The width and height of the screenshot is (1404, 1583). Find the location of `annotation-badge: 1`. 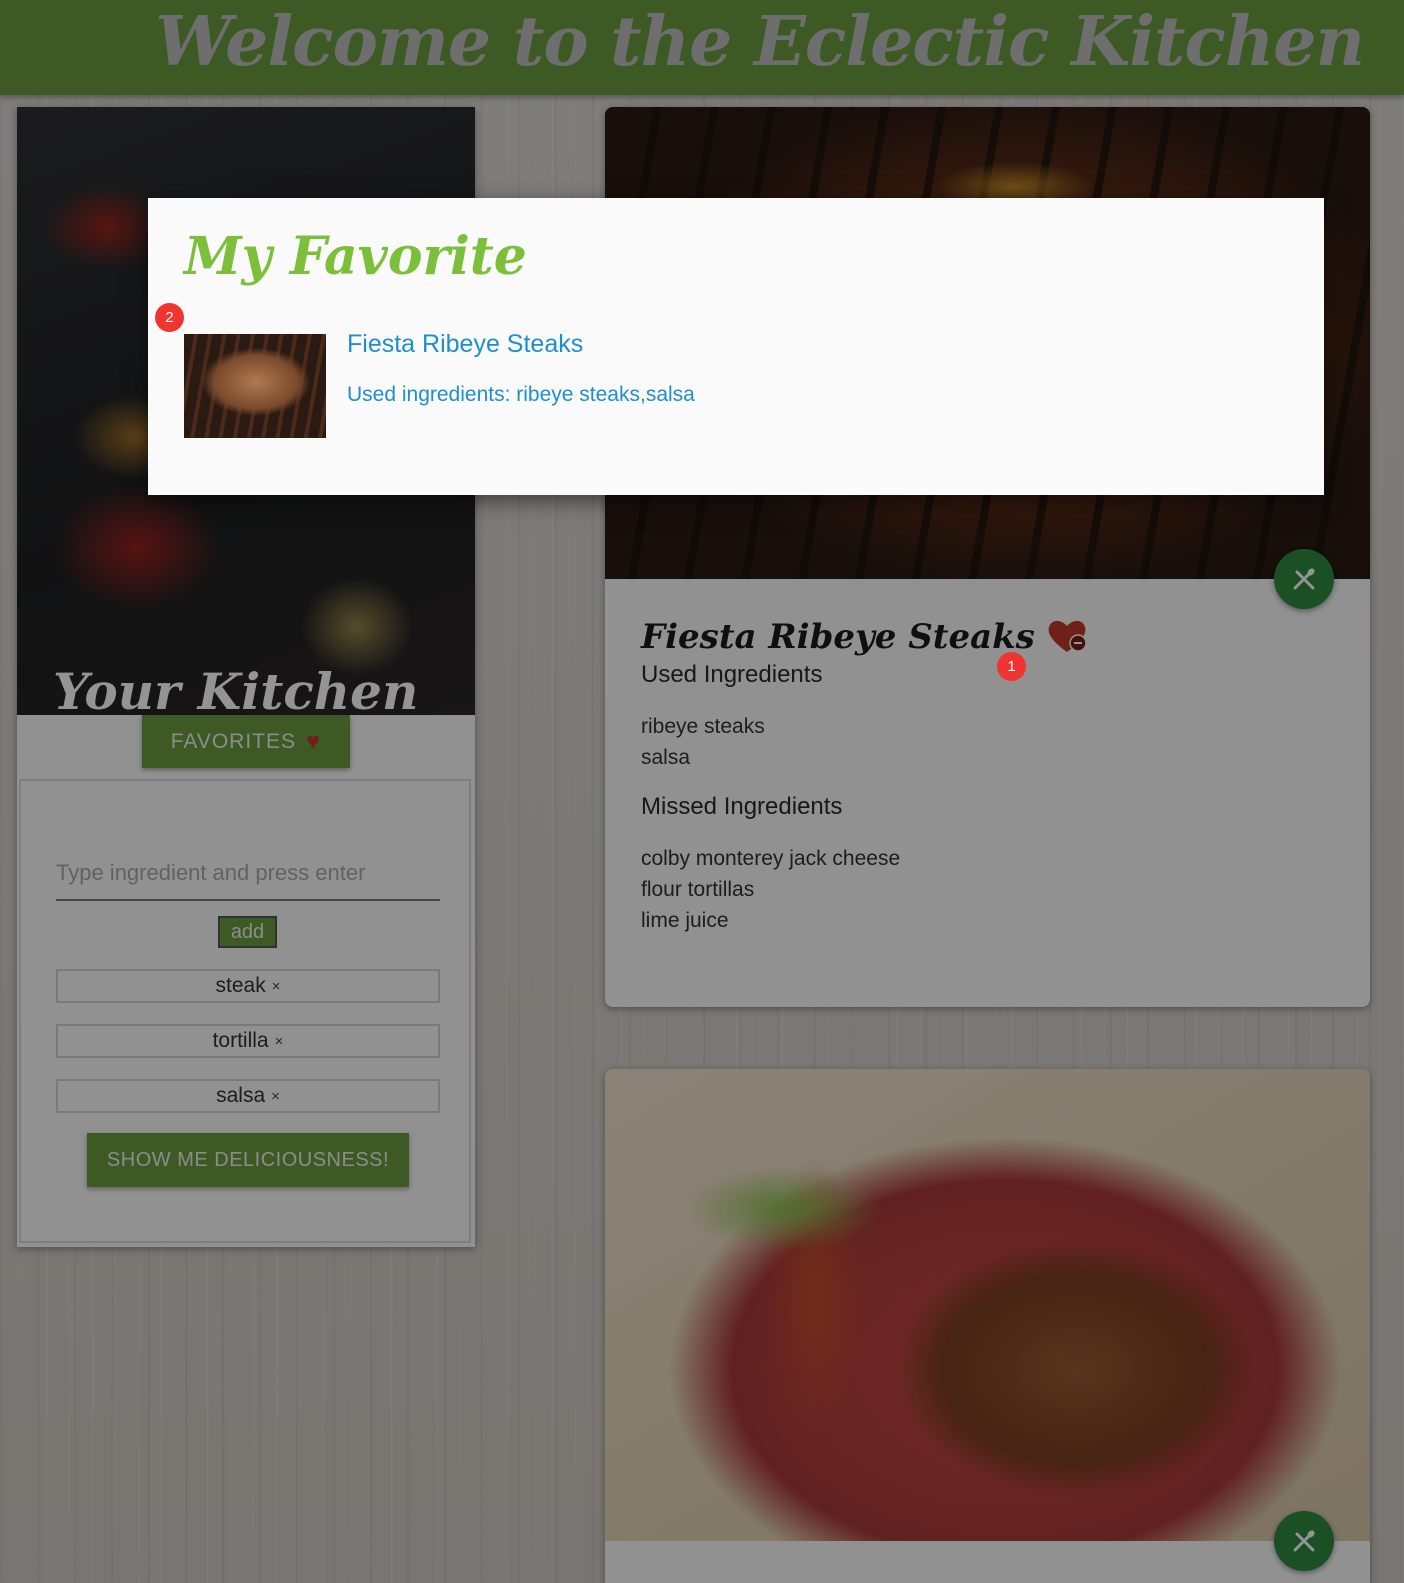

annotation-badge: 1 is located at coordinates (1011, 666).